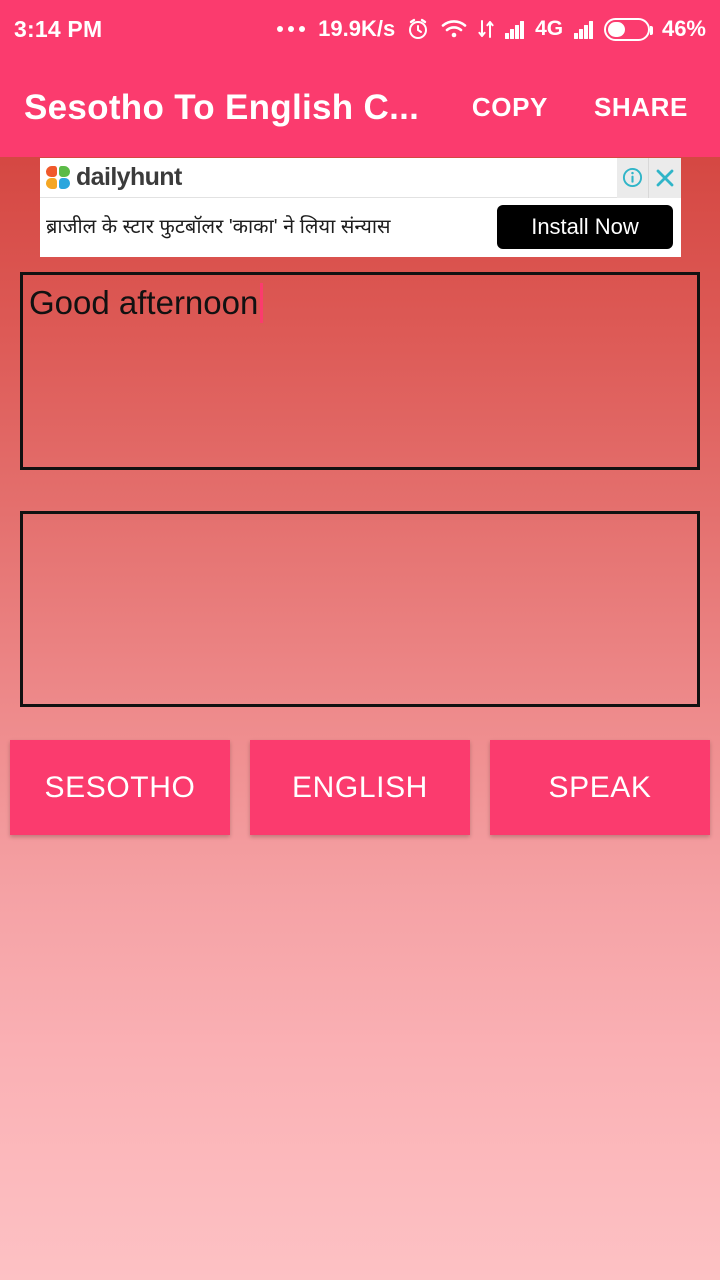 This screenshot has height=1280, width=720. I want to click on battery-percent-label: 46%, so click(683, 28).